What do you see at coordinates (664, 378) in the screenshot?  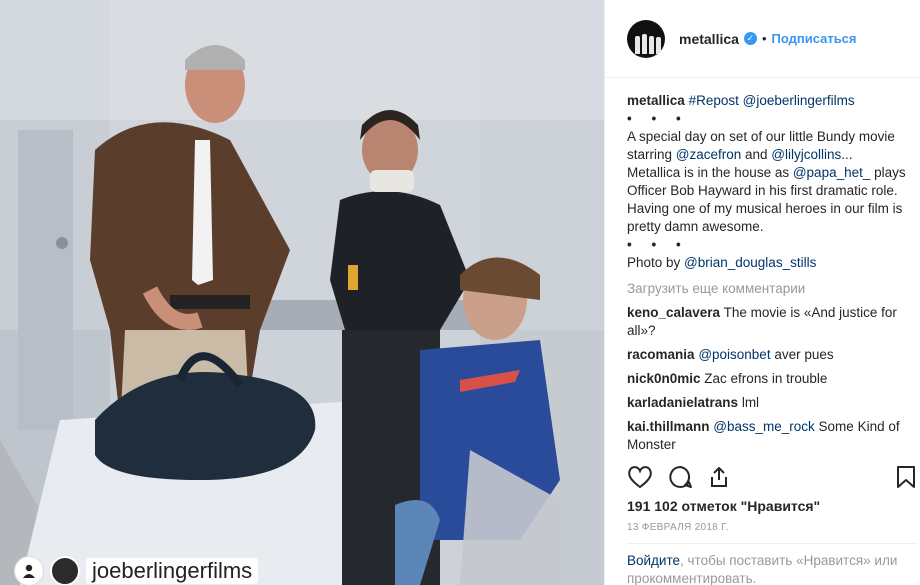 I see `comment-username: nick0n0mic` at bounding box center [664, 378].